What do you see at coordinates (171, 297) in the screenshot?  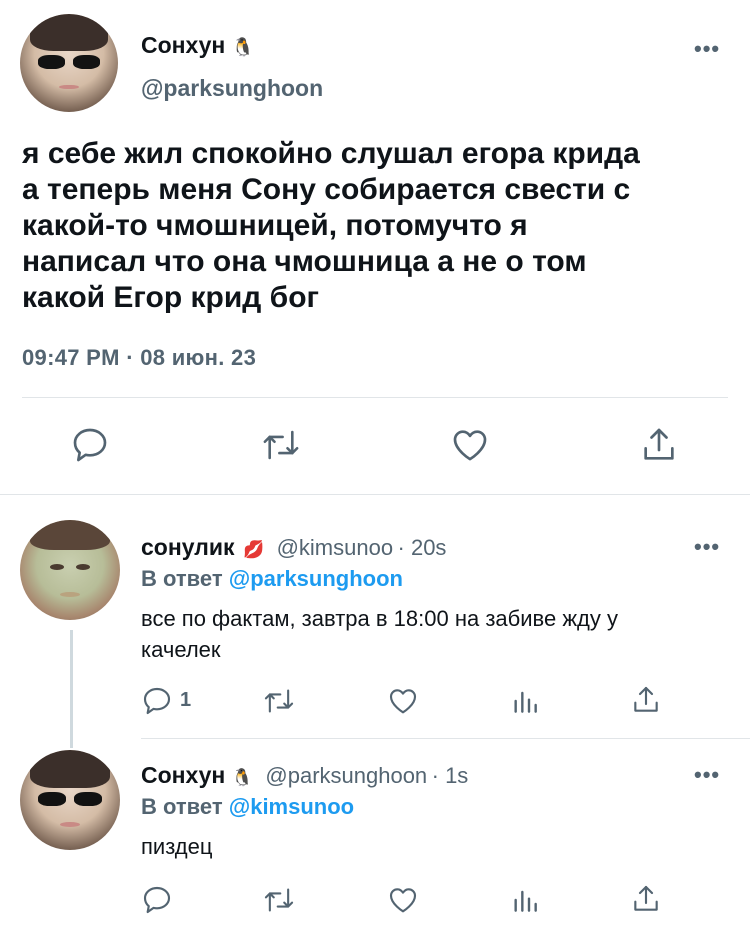 I see `tweet-text-line: какой Егор крид бог` at bounding box center [171, 297].